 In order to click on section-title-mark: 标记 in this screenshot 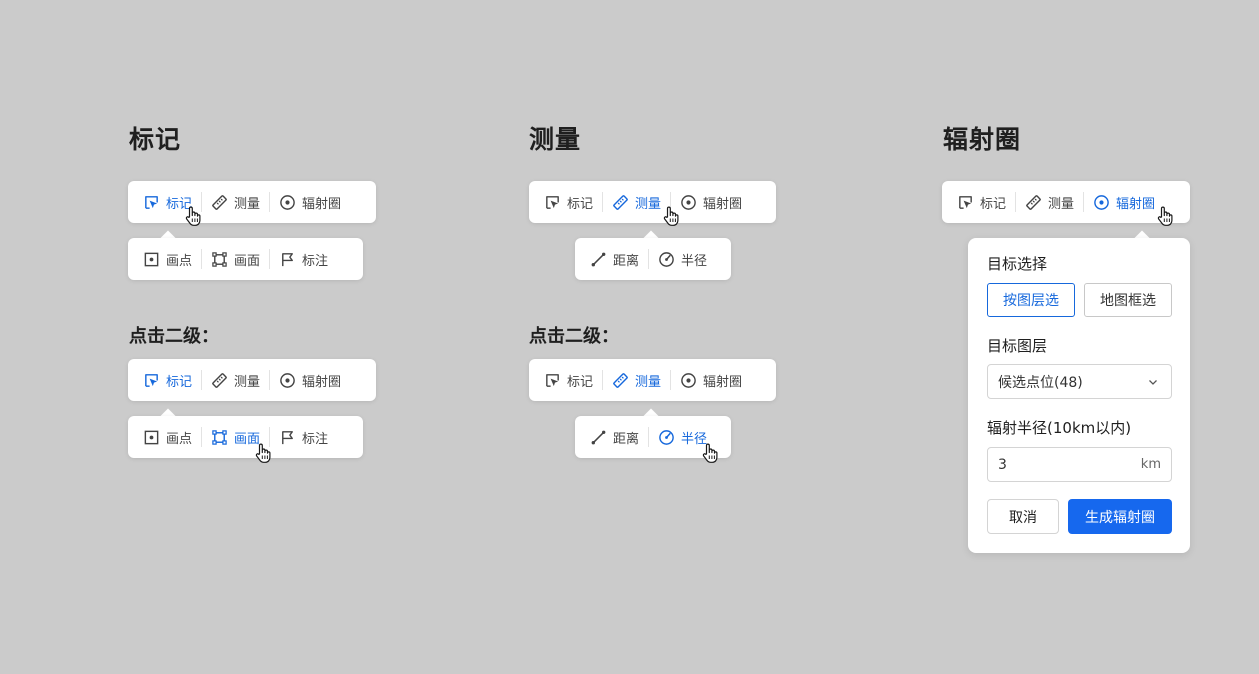, I will do `click(155, 139)`.